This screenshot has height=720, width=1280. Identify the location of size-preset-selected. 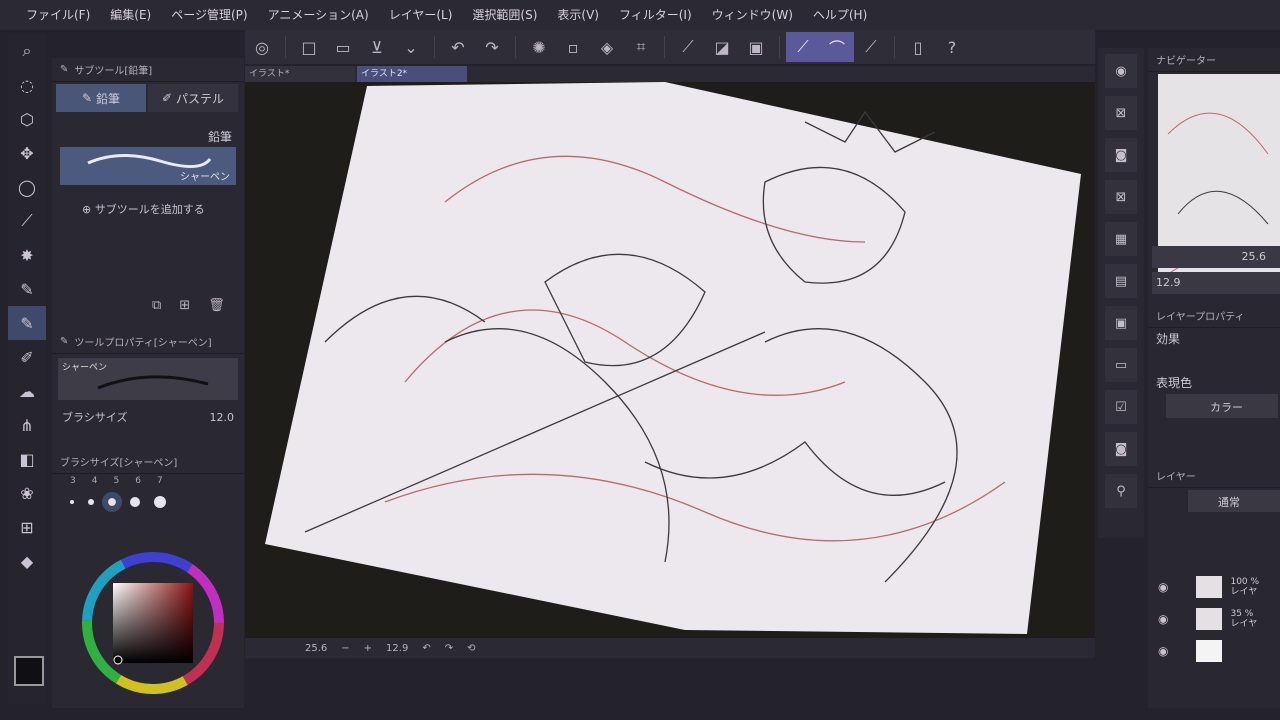
(112, 502).